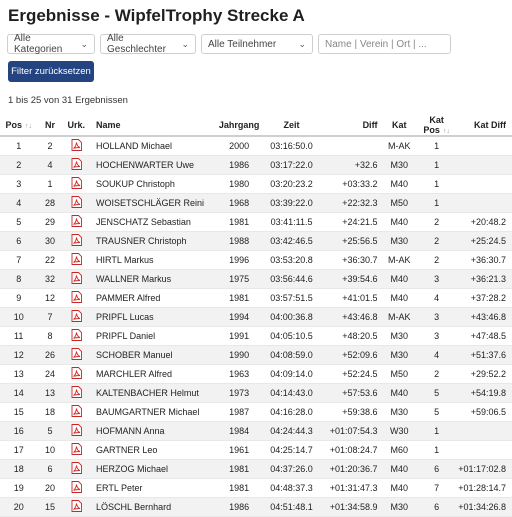 This screenshot has height=517, width=512. Describe the element at coordinates (152, 507) in the screenshot. I see `cell-name: LÖSCHL Bernhard` at that location.